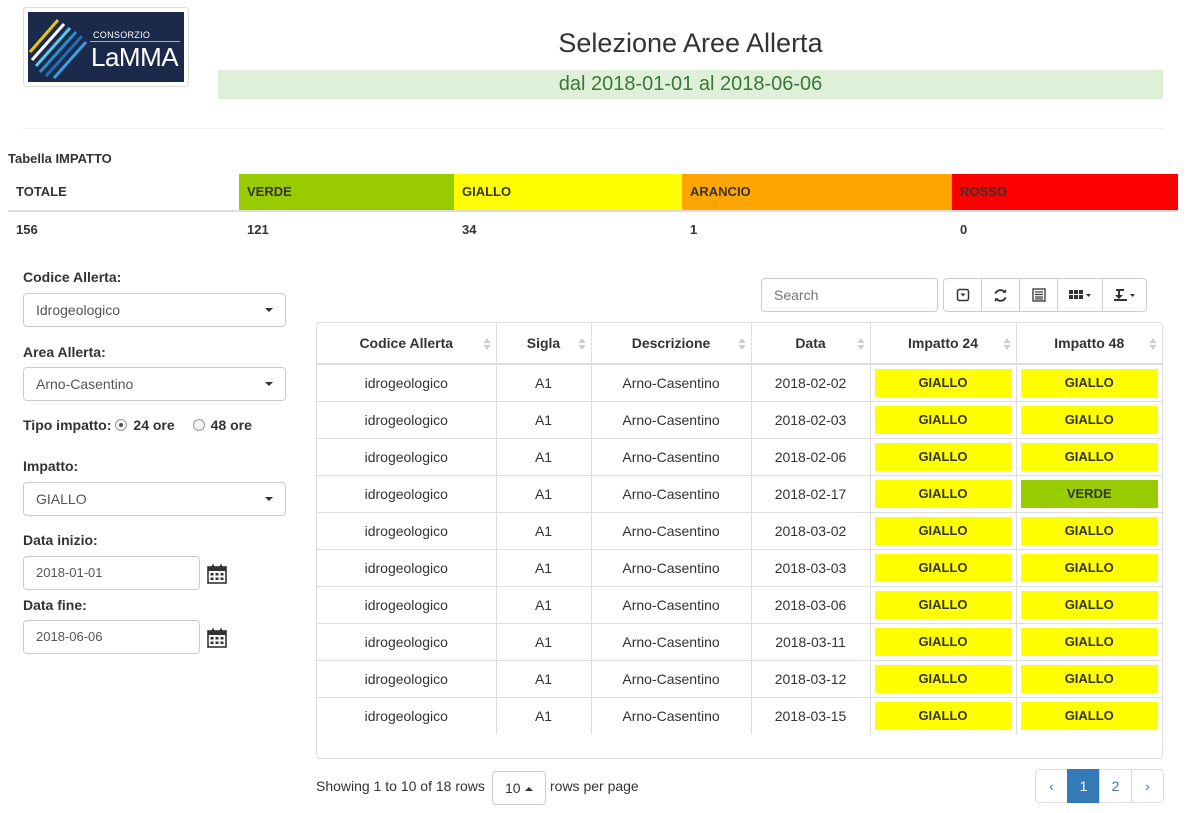  Describe the element at coordinates (810, 419) in the screenshot. I see `table-cell: 2018-02-03` at that location.